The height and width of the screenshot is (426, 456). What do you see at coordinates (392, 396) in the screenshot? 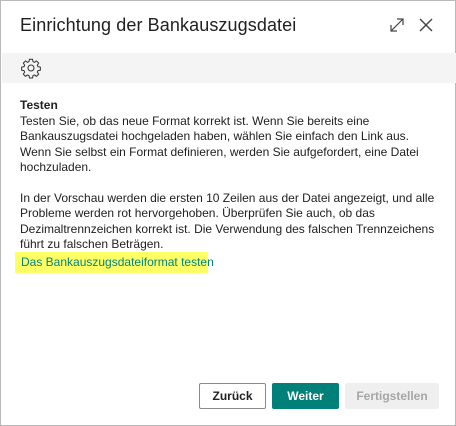
I see `finish-button: Fertigstellen` at bounding box center [392, 396].